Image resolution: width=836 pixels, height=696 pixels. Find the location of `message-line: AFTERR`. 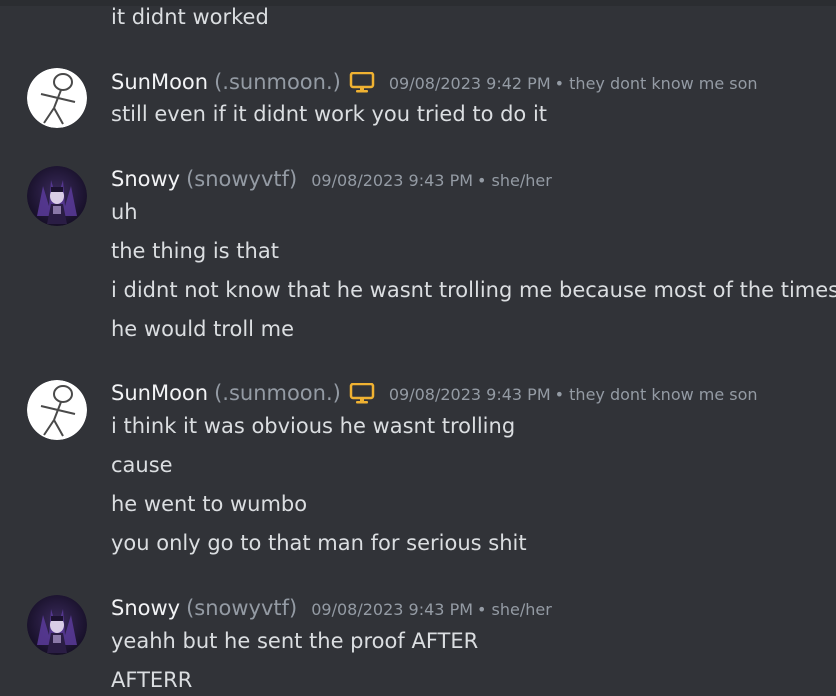

message-line: AFTERR is located at coordinates (152, 680).